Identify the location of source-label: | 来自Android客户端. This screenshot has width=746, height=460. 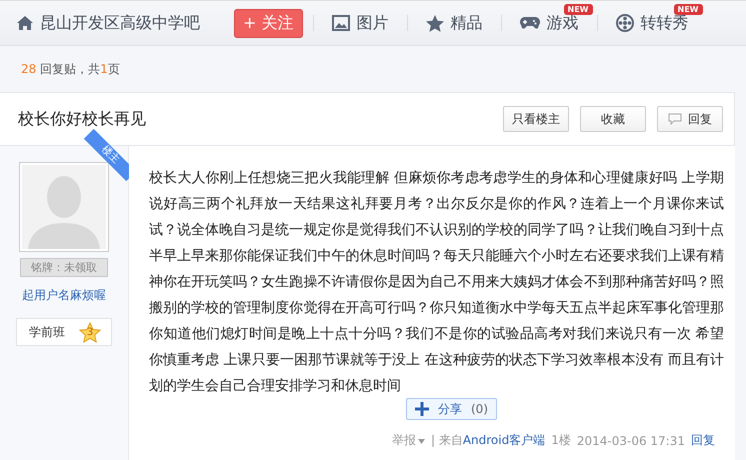
(488, 440).